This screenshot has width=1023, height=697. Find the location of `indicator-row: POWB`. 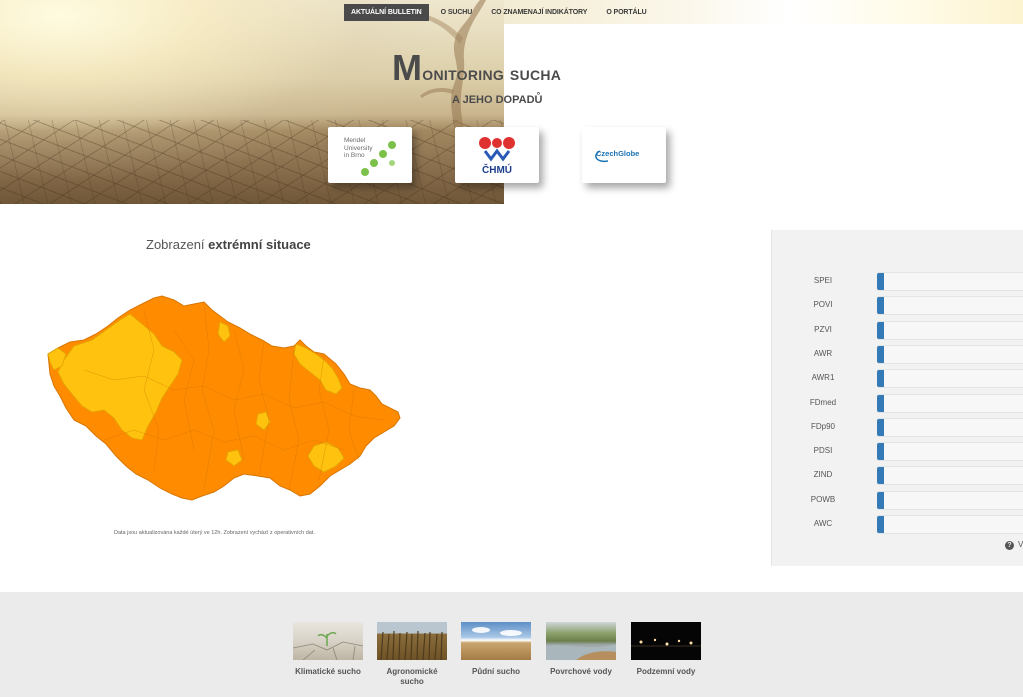

indicator-row: POWB is located at coordinates (897, 499).